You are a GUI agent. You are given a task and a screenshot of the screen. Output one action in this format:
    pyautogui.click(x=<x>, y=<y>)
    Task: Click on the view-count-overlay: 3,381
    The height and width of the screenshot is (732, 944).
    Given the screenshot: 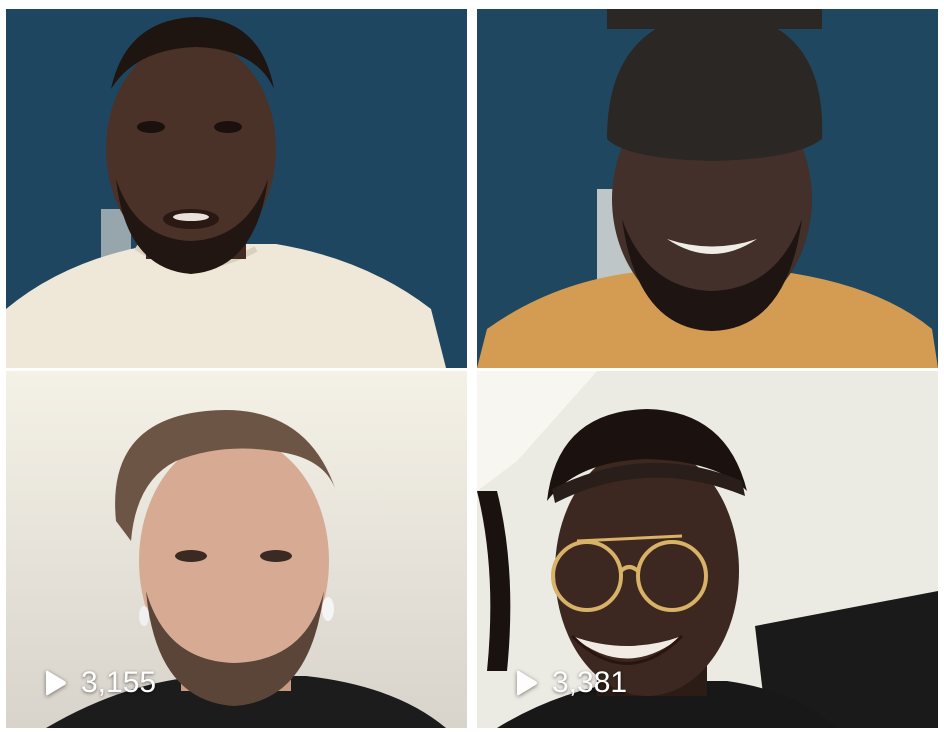 What is the action you would take?
    pyautogui.click(x=568, y=683)
    